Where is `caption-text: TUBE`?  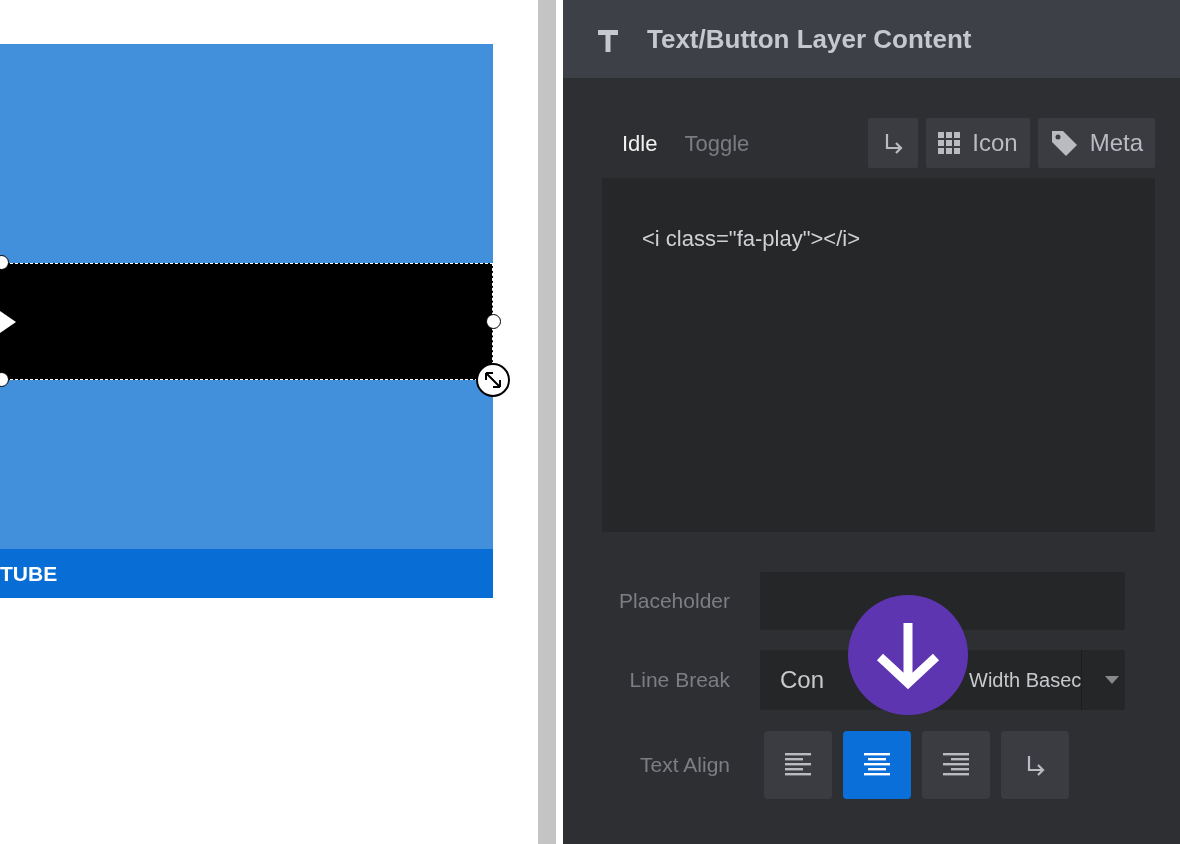 caption-text: TUBE is located at coordinates (29, 573).